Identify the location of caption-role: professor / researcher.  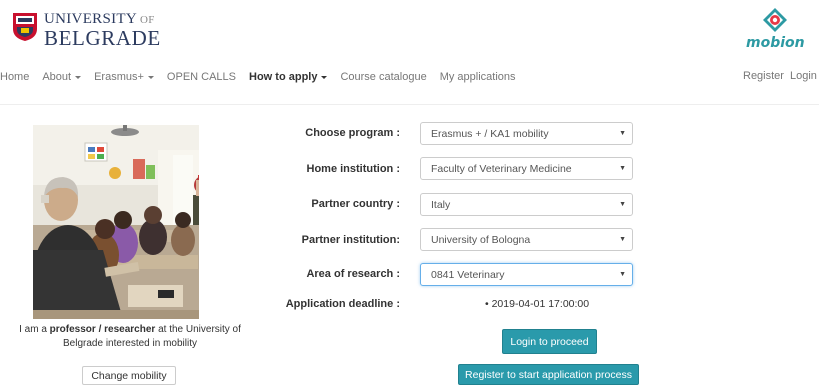
(102, 329).